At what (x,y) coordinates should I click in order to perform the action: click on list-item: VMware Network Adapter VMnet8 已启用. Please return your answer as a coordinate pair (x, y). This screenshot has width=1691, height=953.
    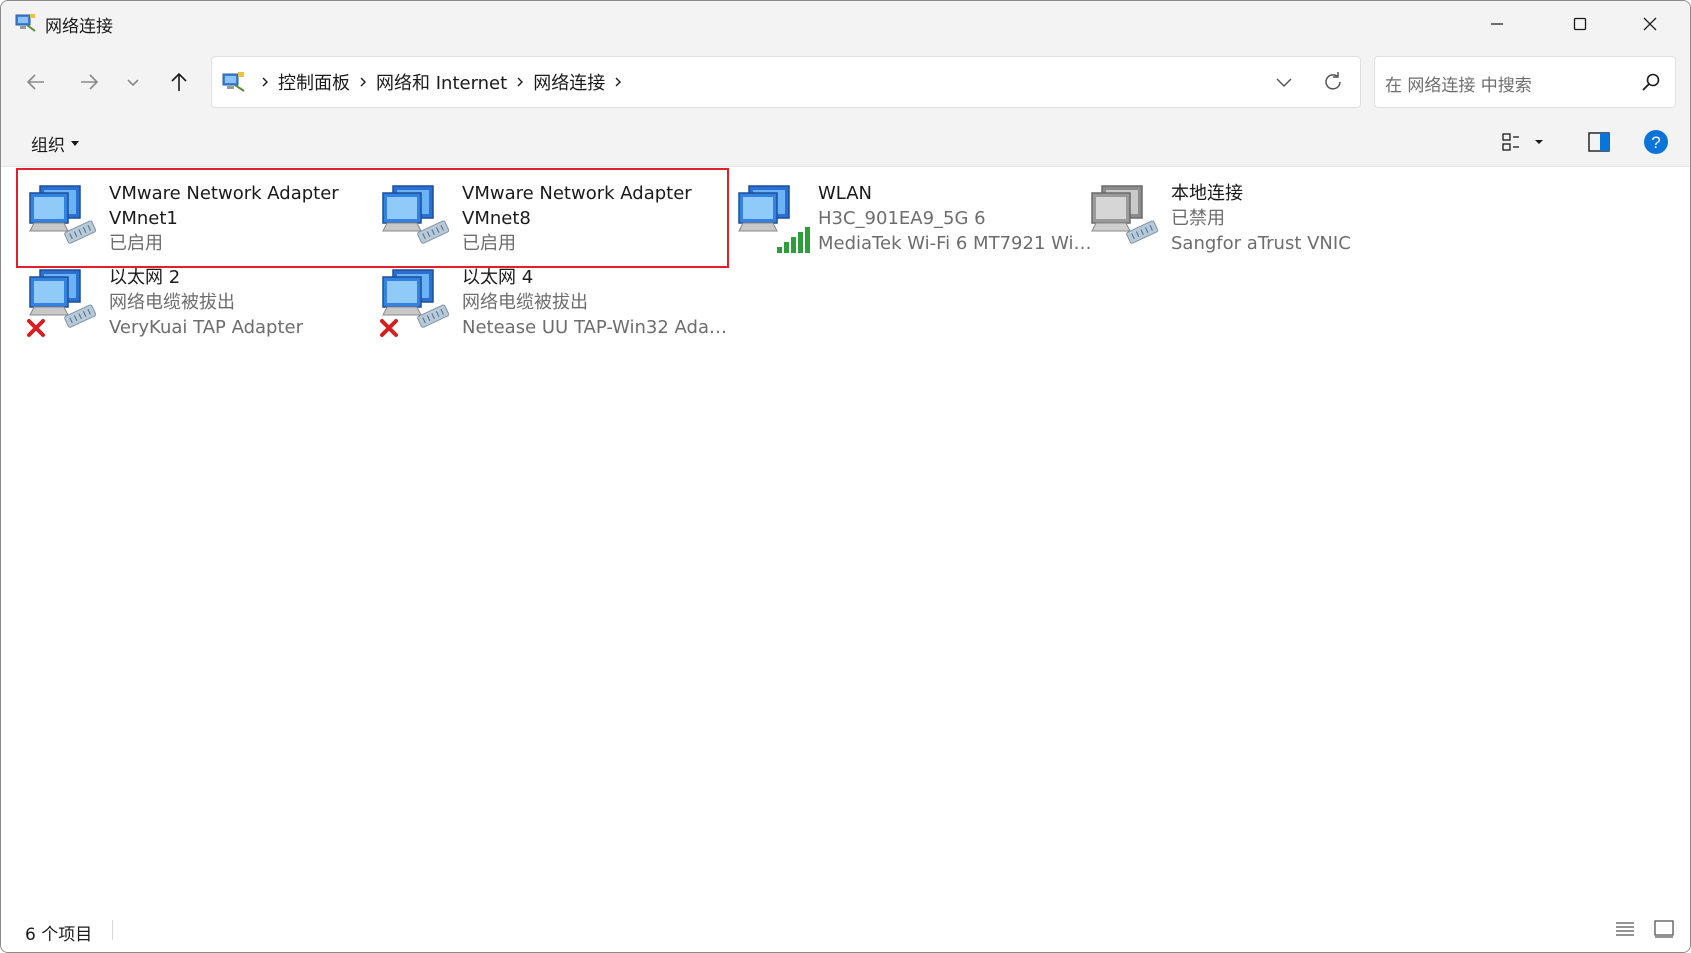
    Looking at the image, I should click on (554, 221).